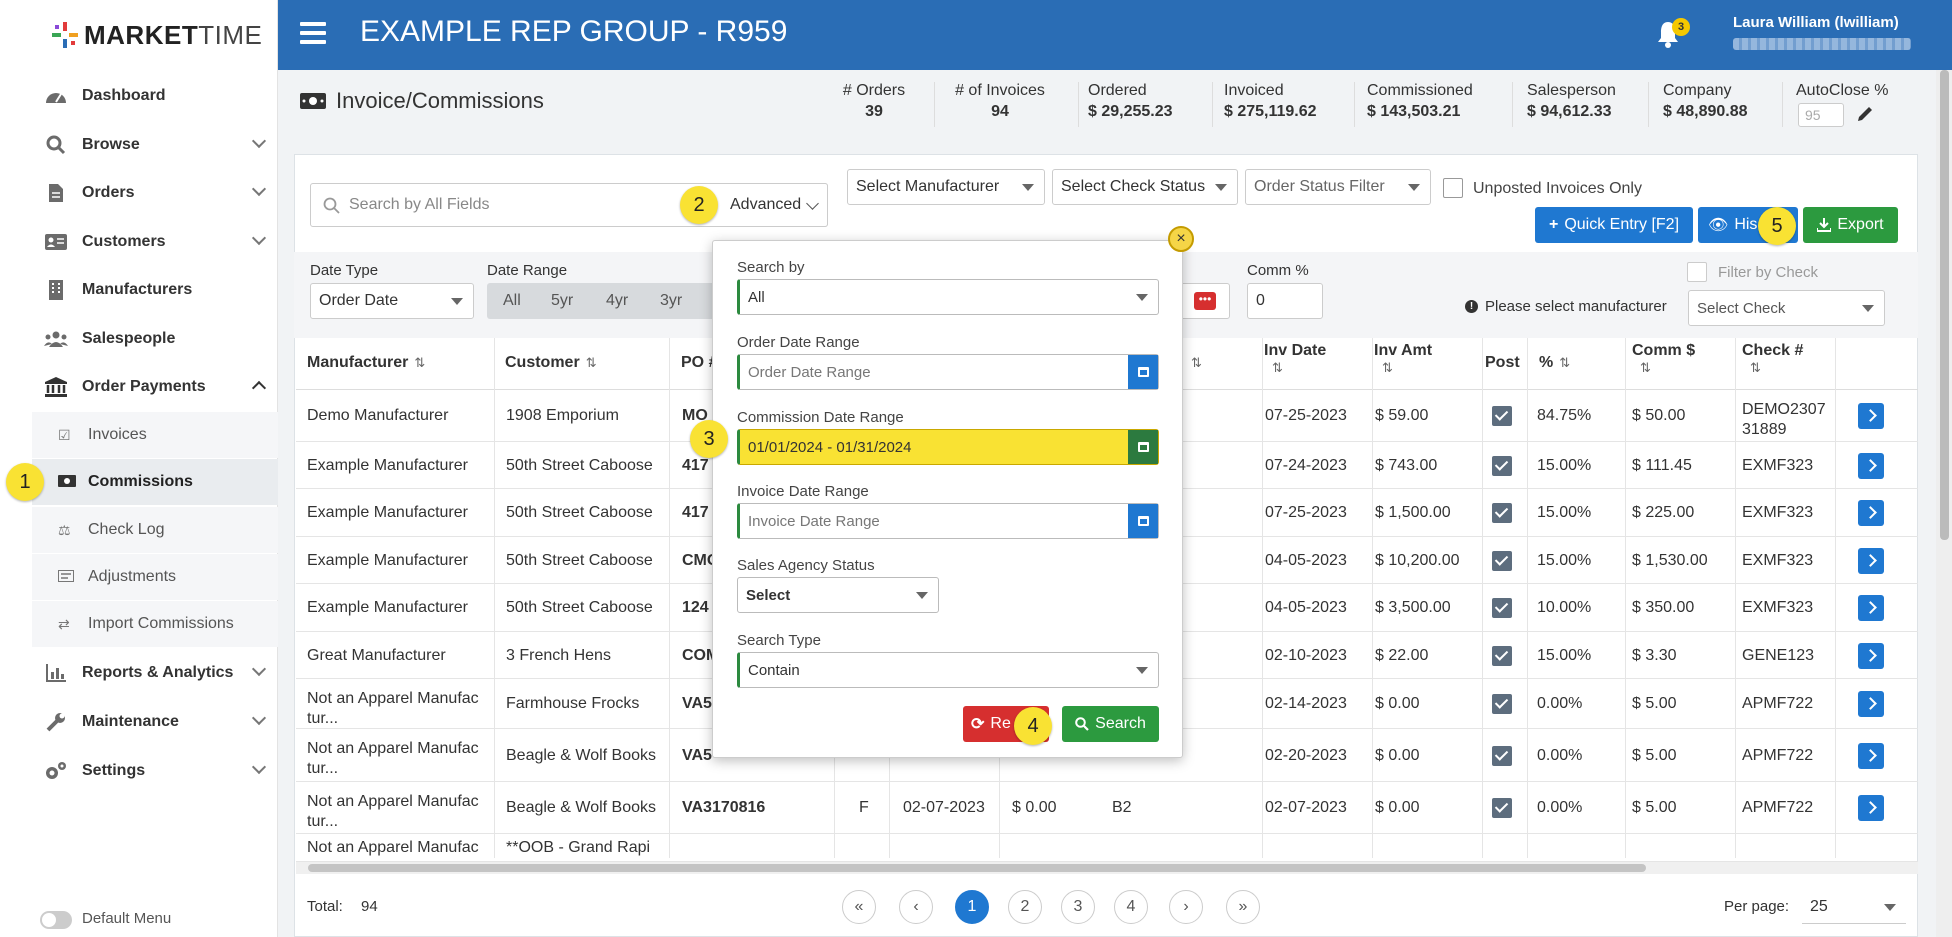  What do you see at coordinates (1557, 188) in the screenshot?
I see `unposted-label: Unposted Invoices Only` at bounding box center [1557, 188].